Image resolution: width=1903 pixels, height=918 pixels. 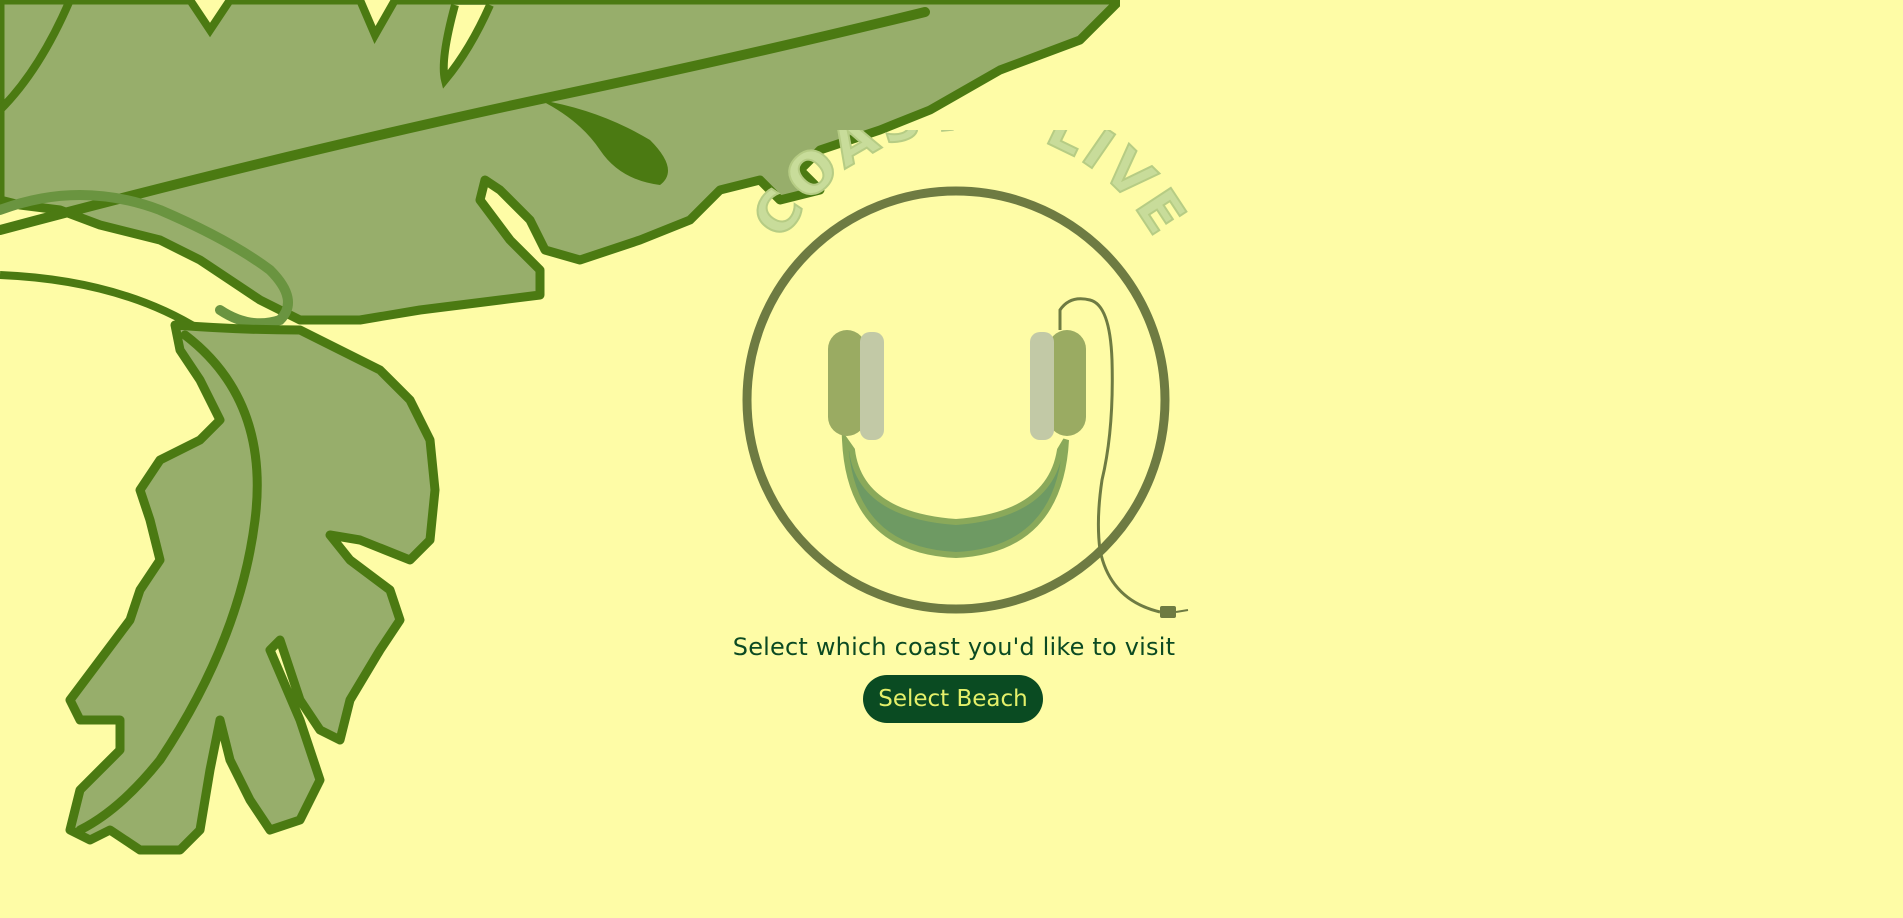 I want to click on coast-live-logo: COAST - LIVE, so click(x=964, y=374).